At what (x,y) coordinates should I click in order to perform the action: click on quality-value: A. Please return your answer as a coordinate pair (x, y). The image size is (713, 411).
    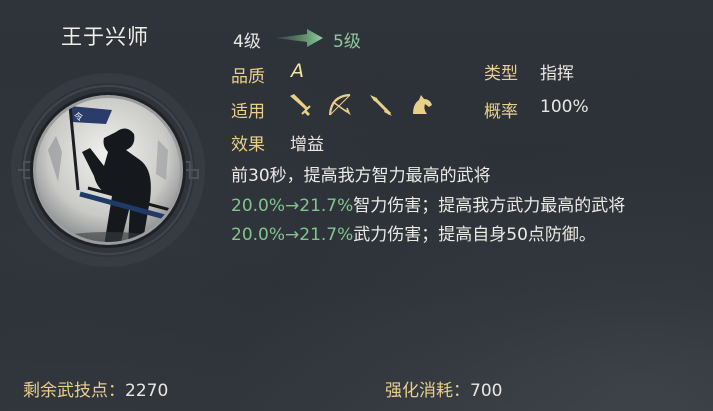
    Looking at the image, I should click on (297, 71).